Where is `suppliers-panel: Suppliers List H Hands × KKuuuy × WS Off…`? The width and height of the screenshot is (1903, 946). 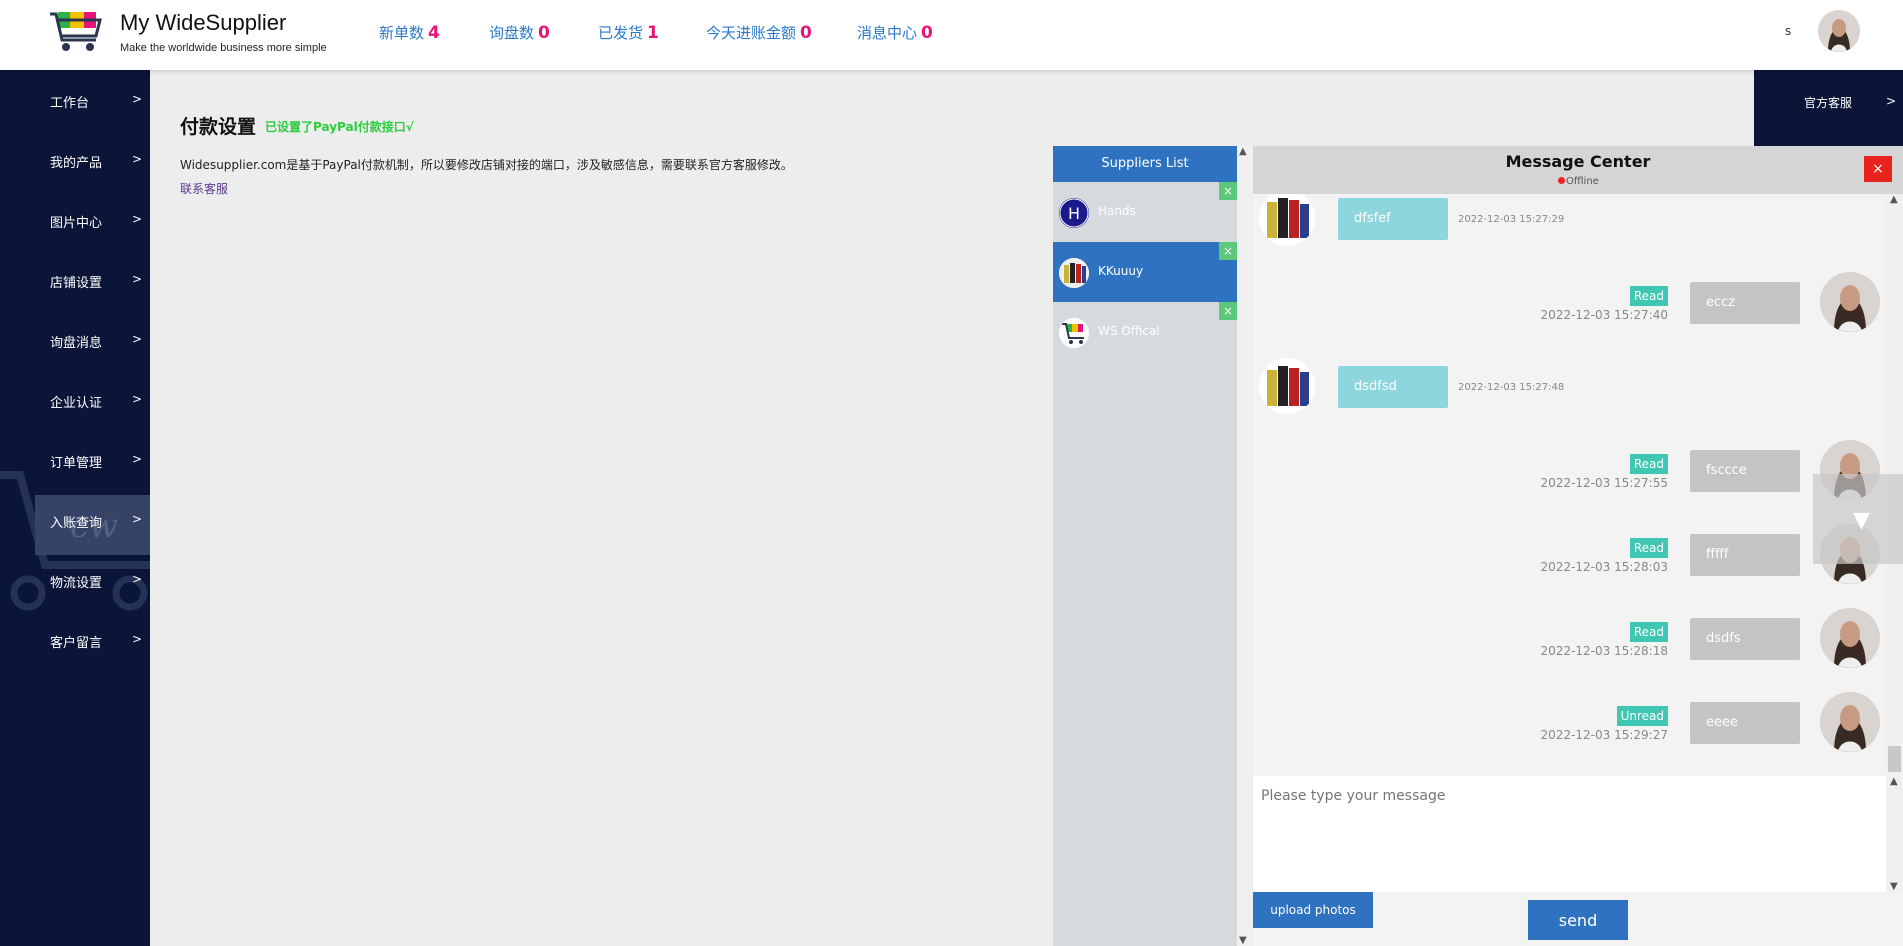 suppliers-panel: Suppliers List H Hands × KKuuuy × WS Off… is located at coordinates (1145, 546).